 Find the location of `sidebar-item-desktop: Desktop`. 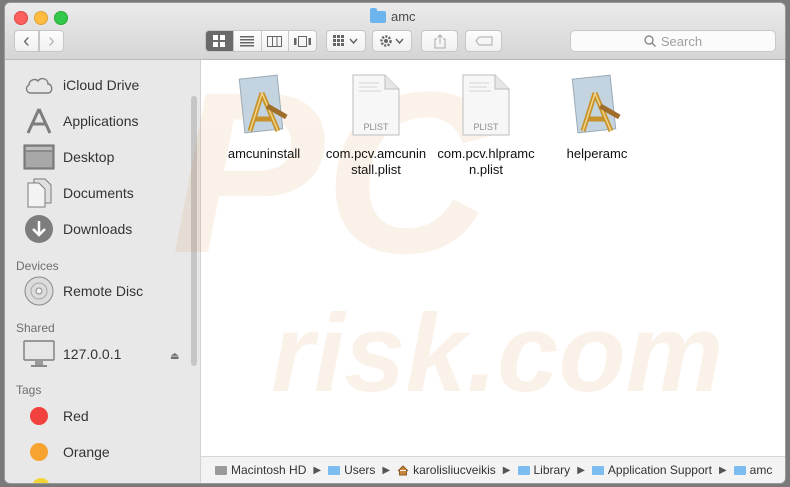

sidebar-item-desktop: Desktop is located at coordinates (68, 157).